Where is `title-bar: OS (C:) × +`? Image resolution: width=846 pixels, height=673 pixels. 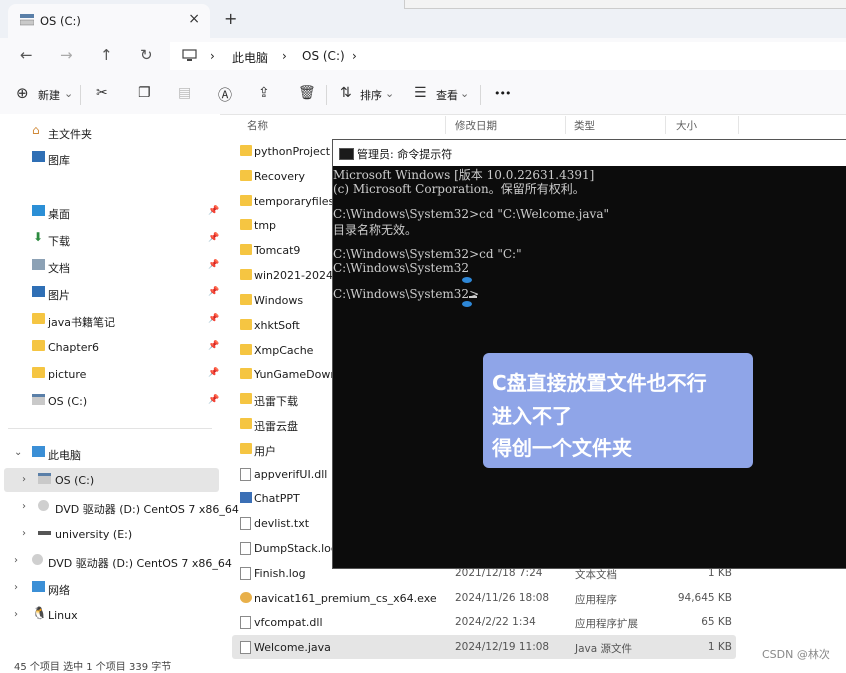 title-bar: OS (C:) × + is located at coordinates (423, 19).